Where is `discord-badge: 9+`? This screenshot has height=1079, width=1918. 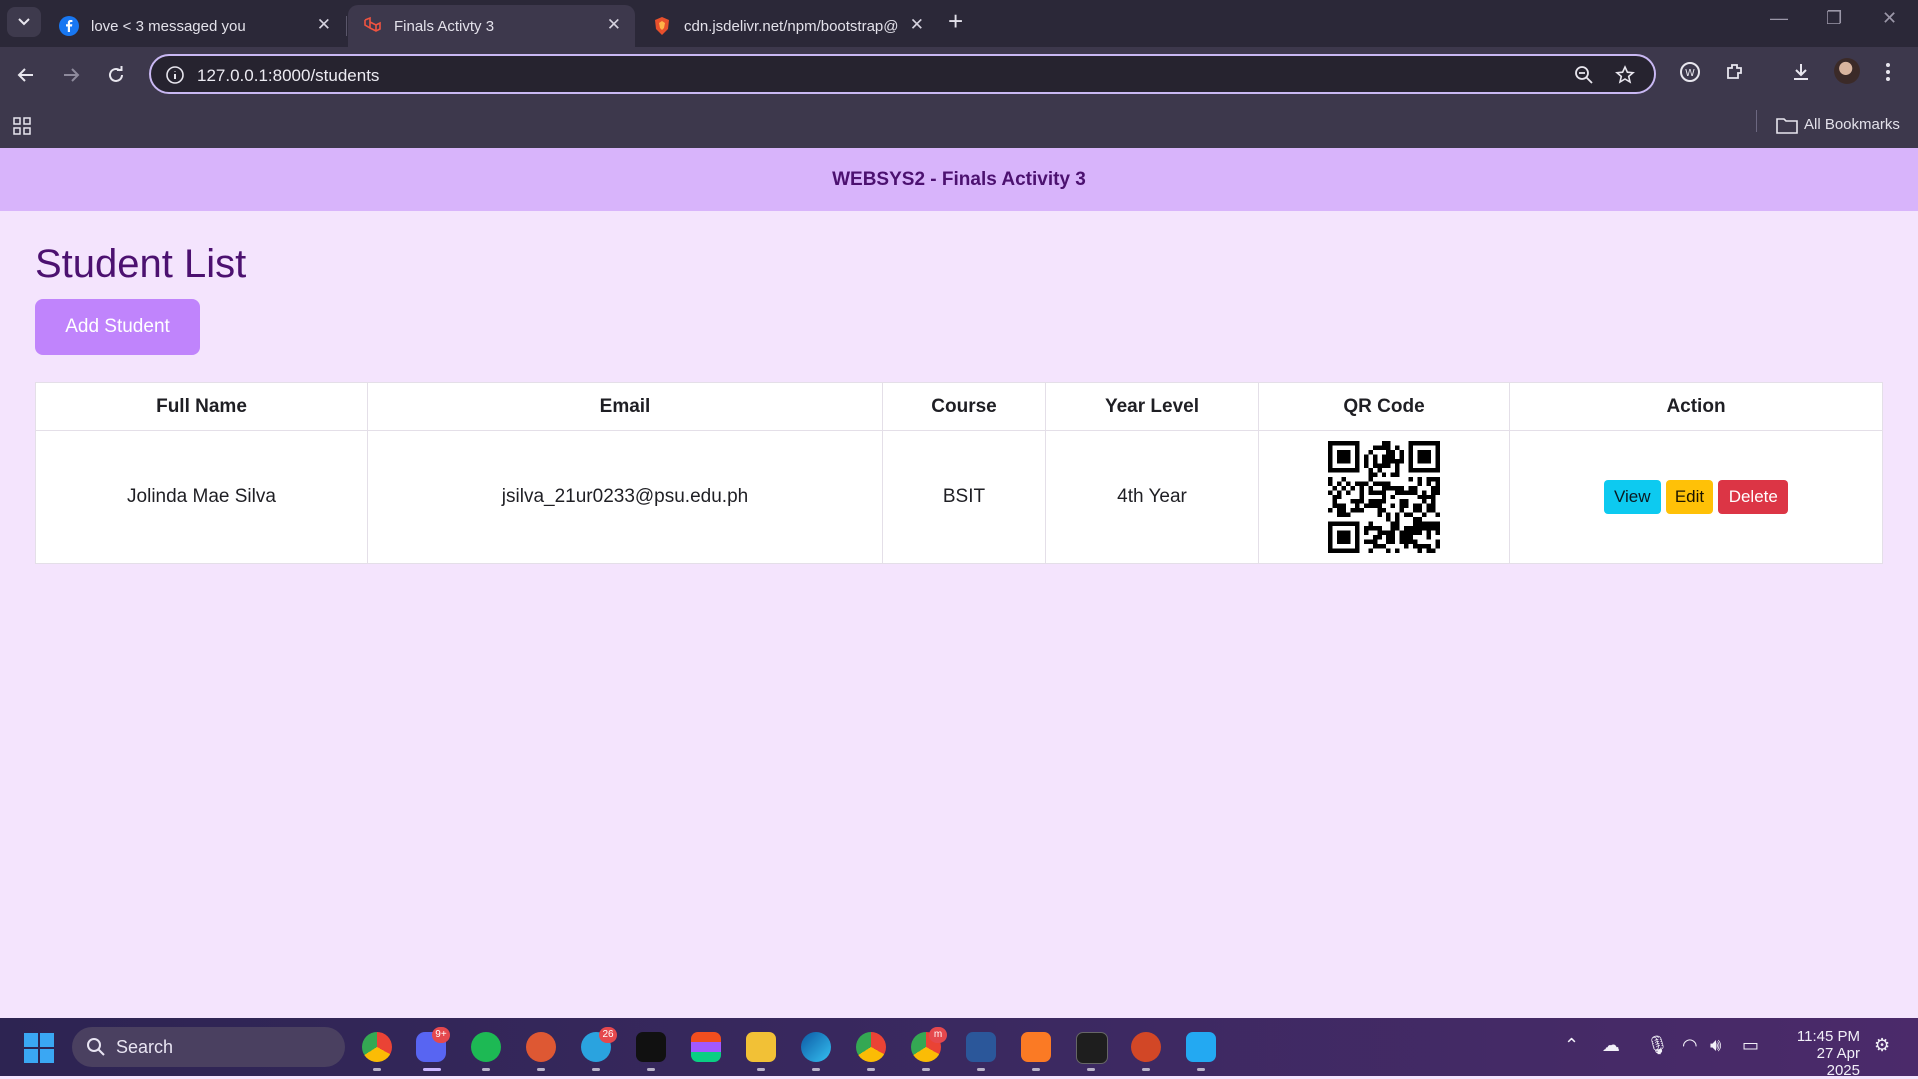
discord-badge: 9+ is located at coordinates (441, 1035).